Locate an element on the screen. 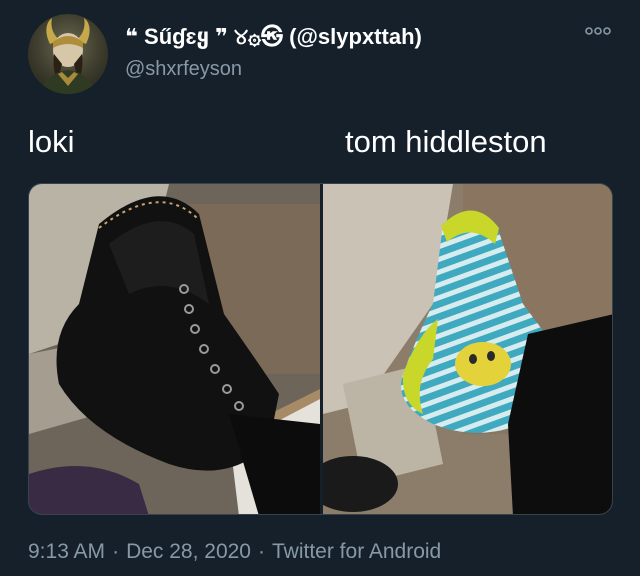 This screenshot has width=640, height=576. tweet-source: Twitter for Android is located at coordinates (356, 552).